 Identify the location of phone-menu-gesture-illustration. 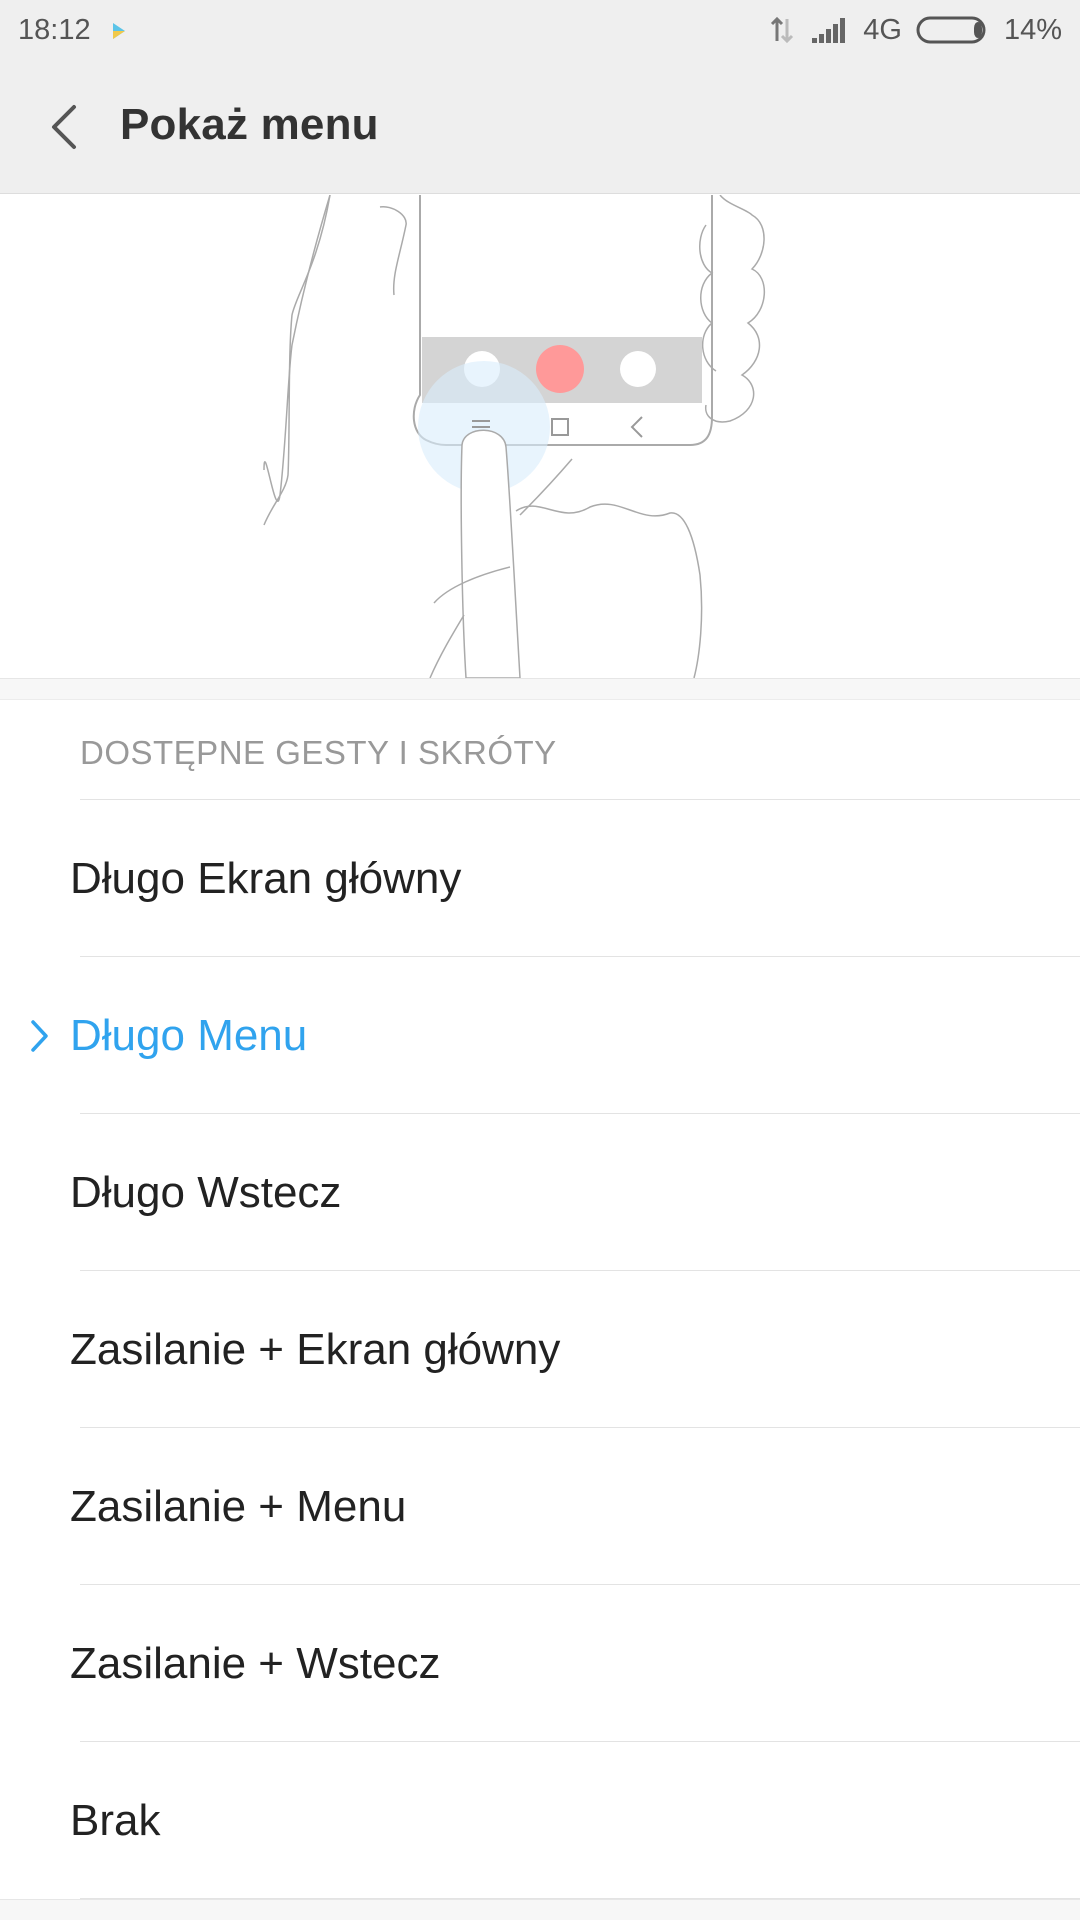
(514, 436).